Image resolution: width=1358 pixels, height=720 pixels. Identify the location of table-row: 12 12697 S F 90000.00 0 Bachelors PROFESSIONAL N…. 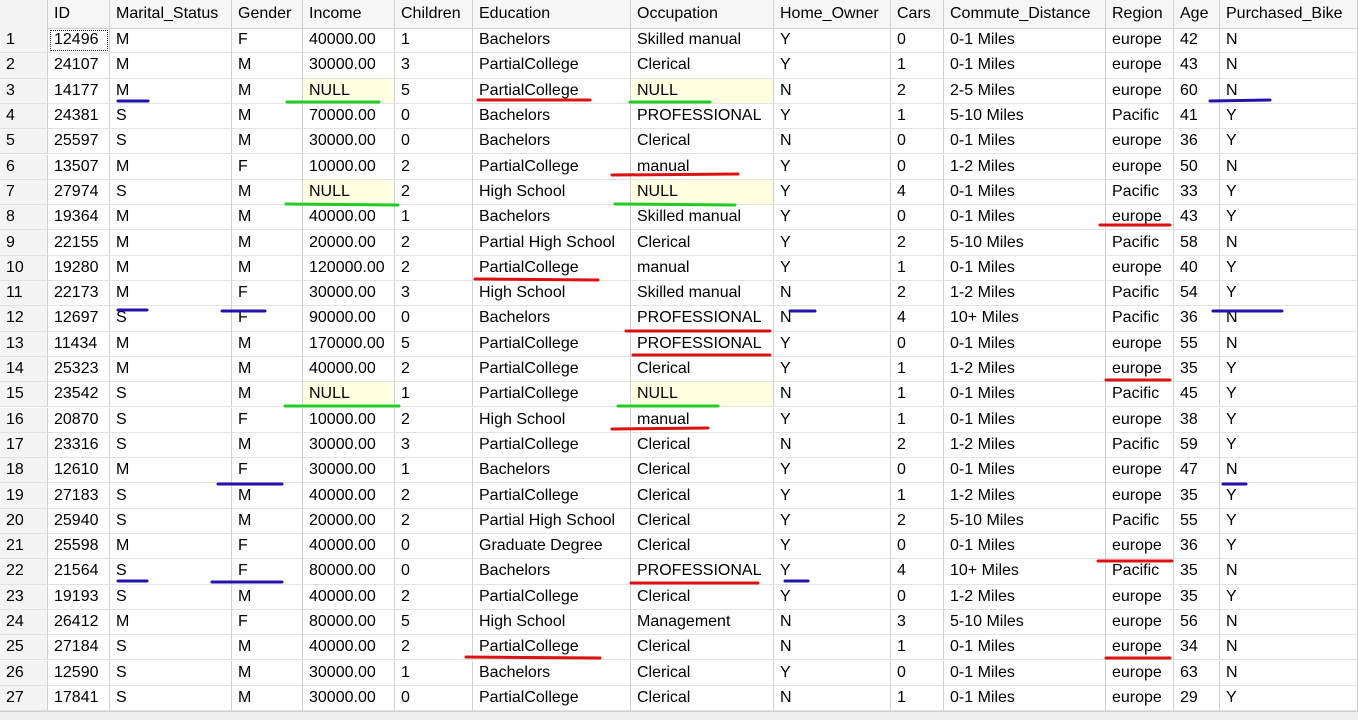
(679, 319).